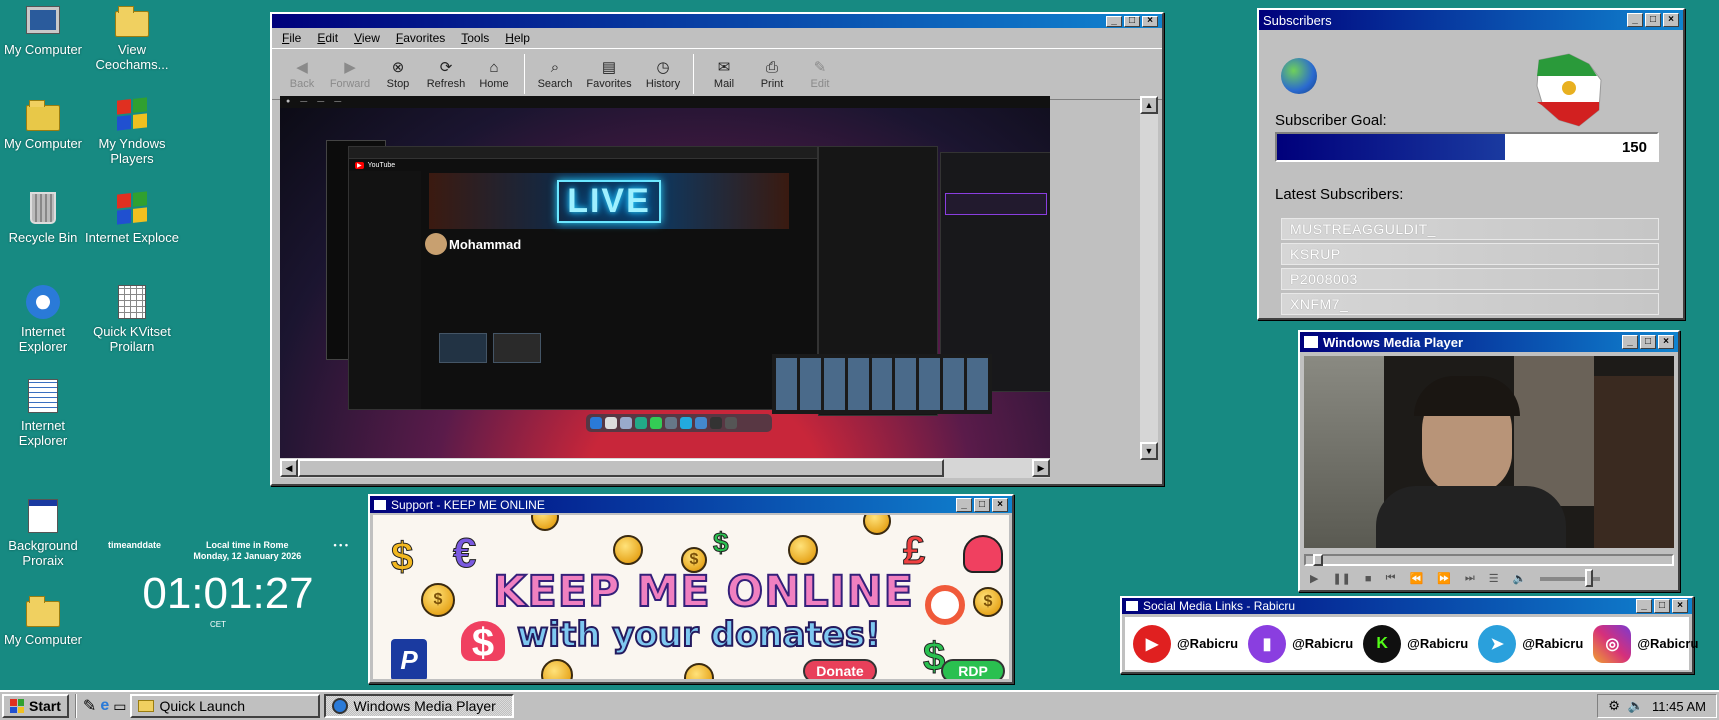  I want to click on print-button: ⎙ Print, so click(772, 74).